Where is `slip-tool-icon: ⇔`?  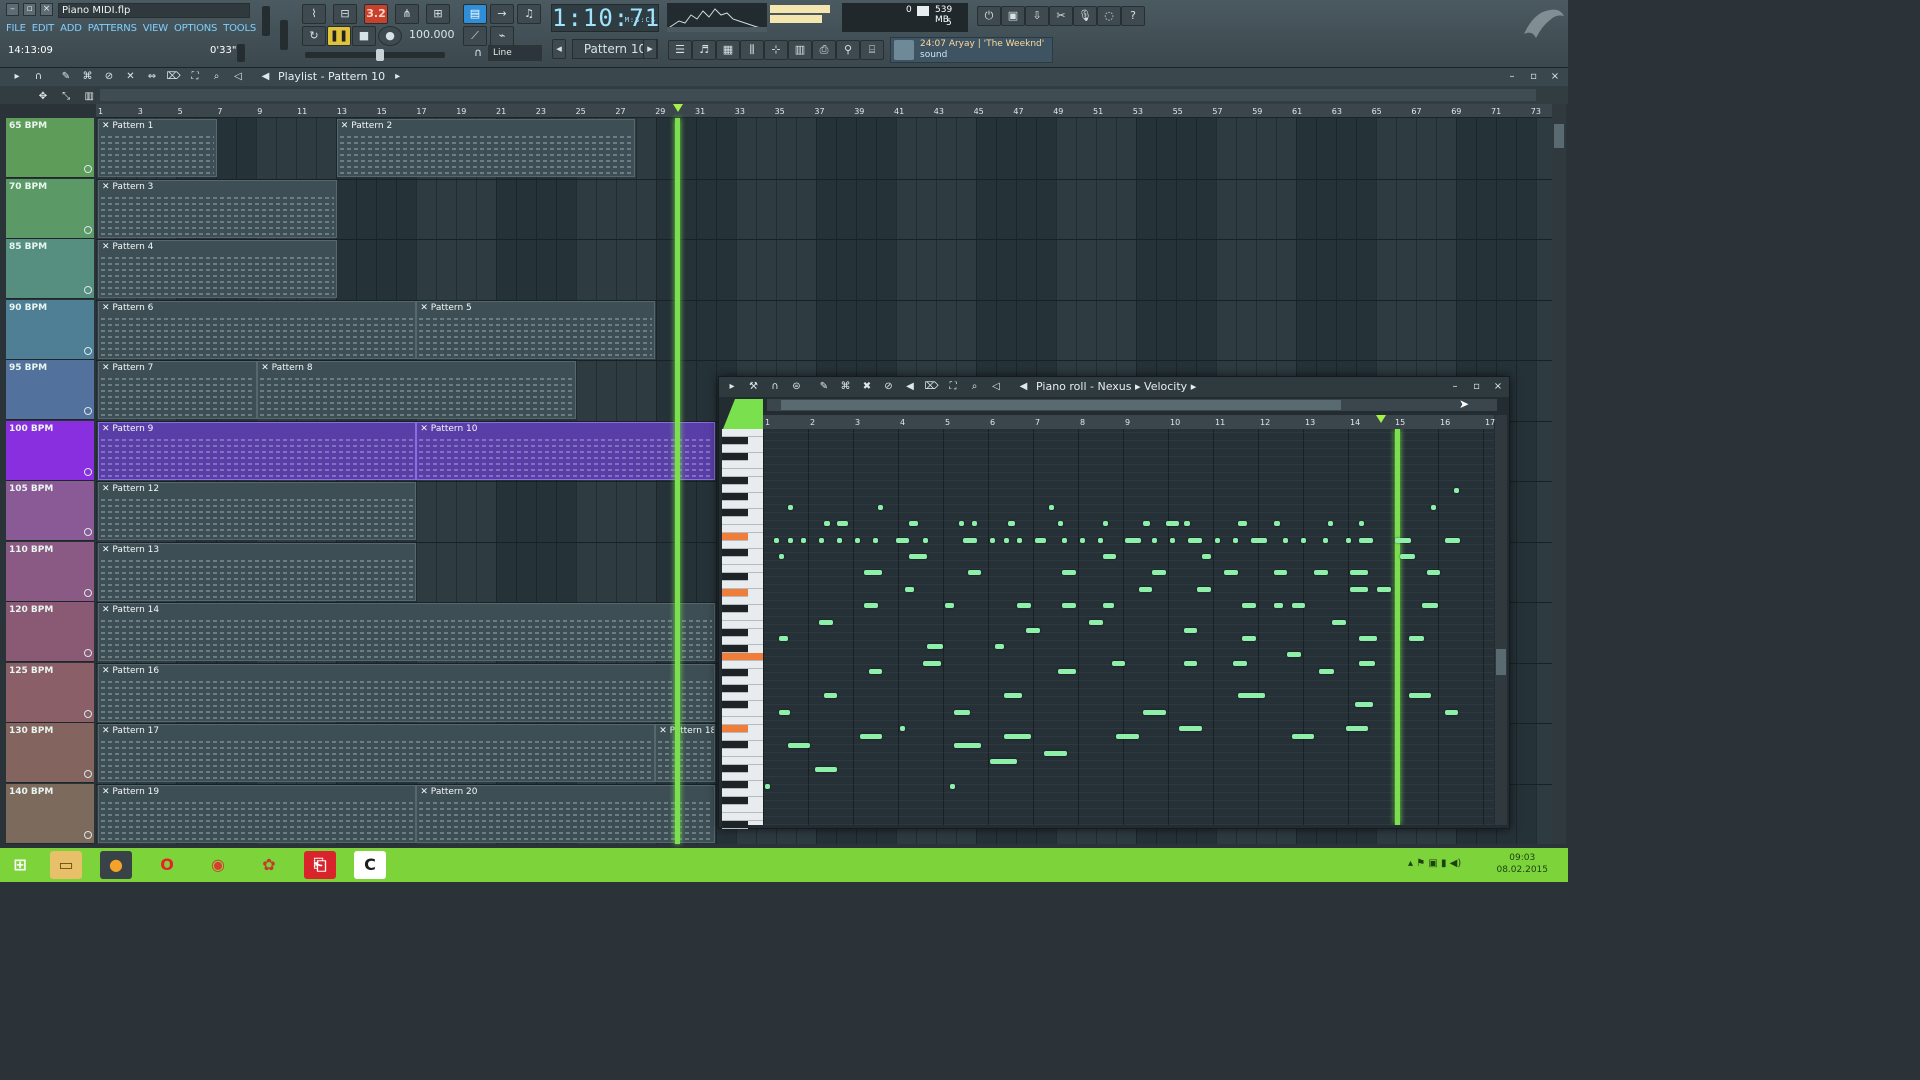
slip-tool-icon: ⇔ is located at coordinates (152, 77).